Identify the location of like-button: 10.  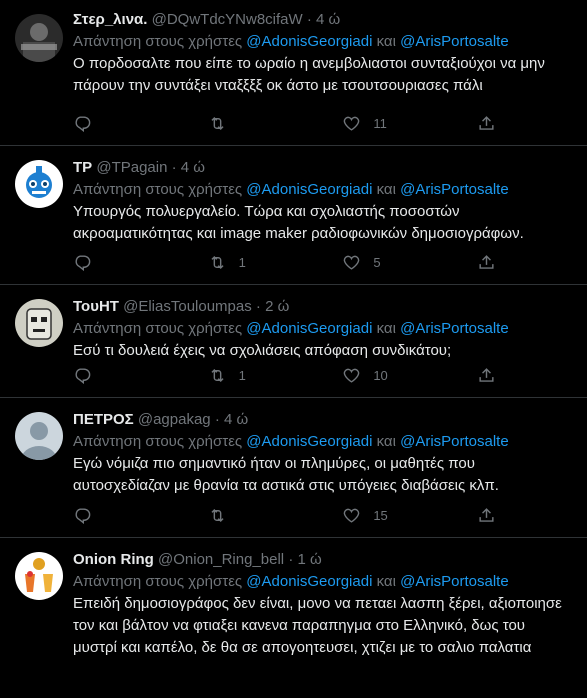
(384, 375).